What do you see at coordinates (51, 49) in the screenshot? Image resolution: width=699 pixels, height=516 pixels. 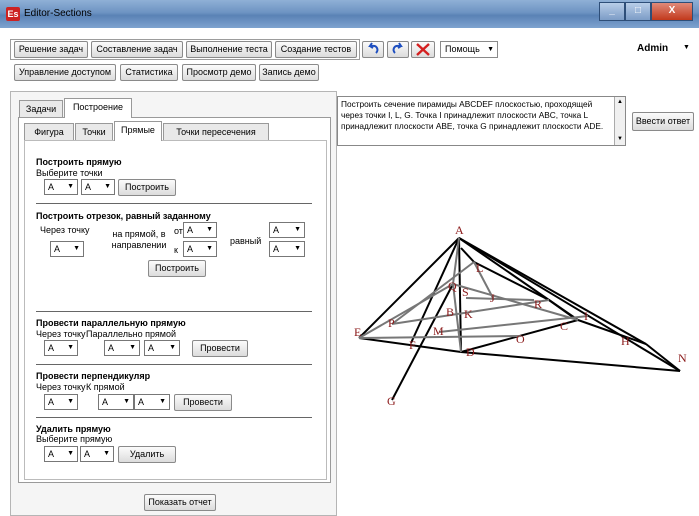 I see `solve-tasks-button: Решение задач` at bounding box center [51, 49].